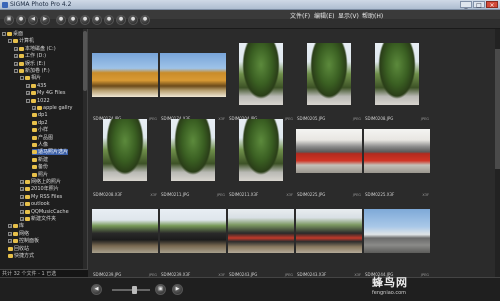  I want to click on maximize-button: □, so click(479, 5).